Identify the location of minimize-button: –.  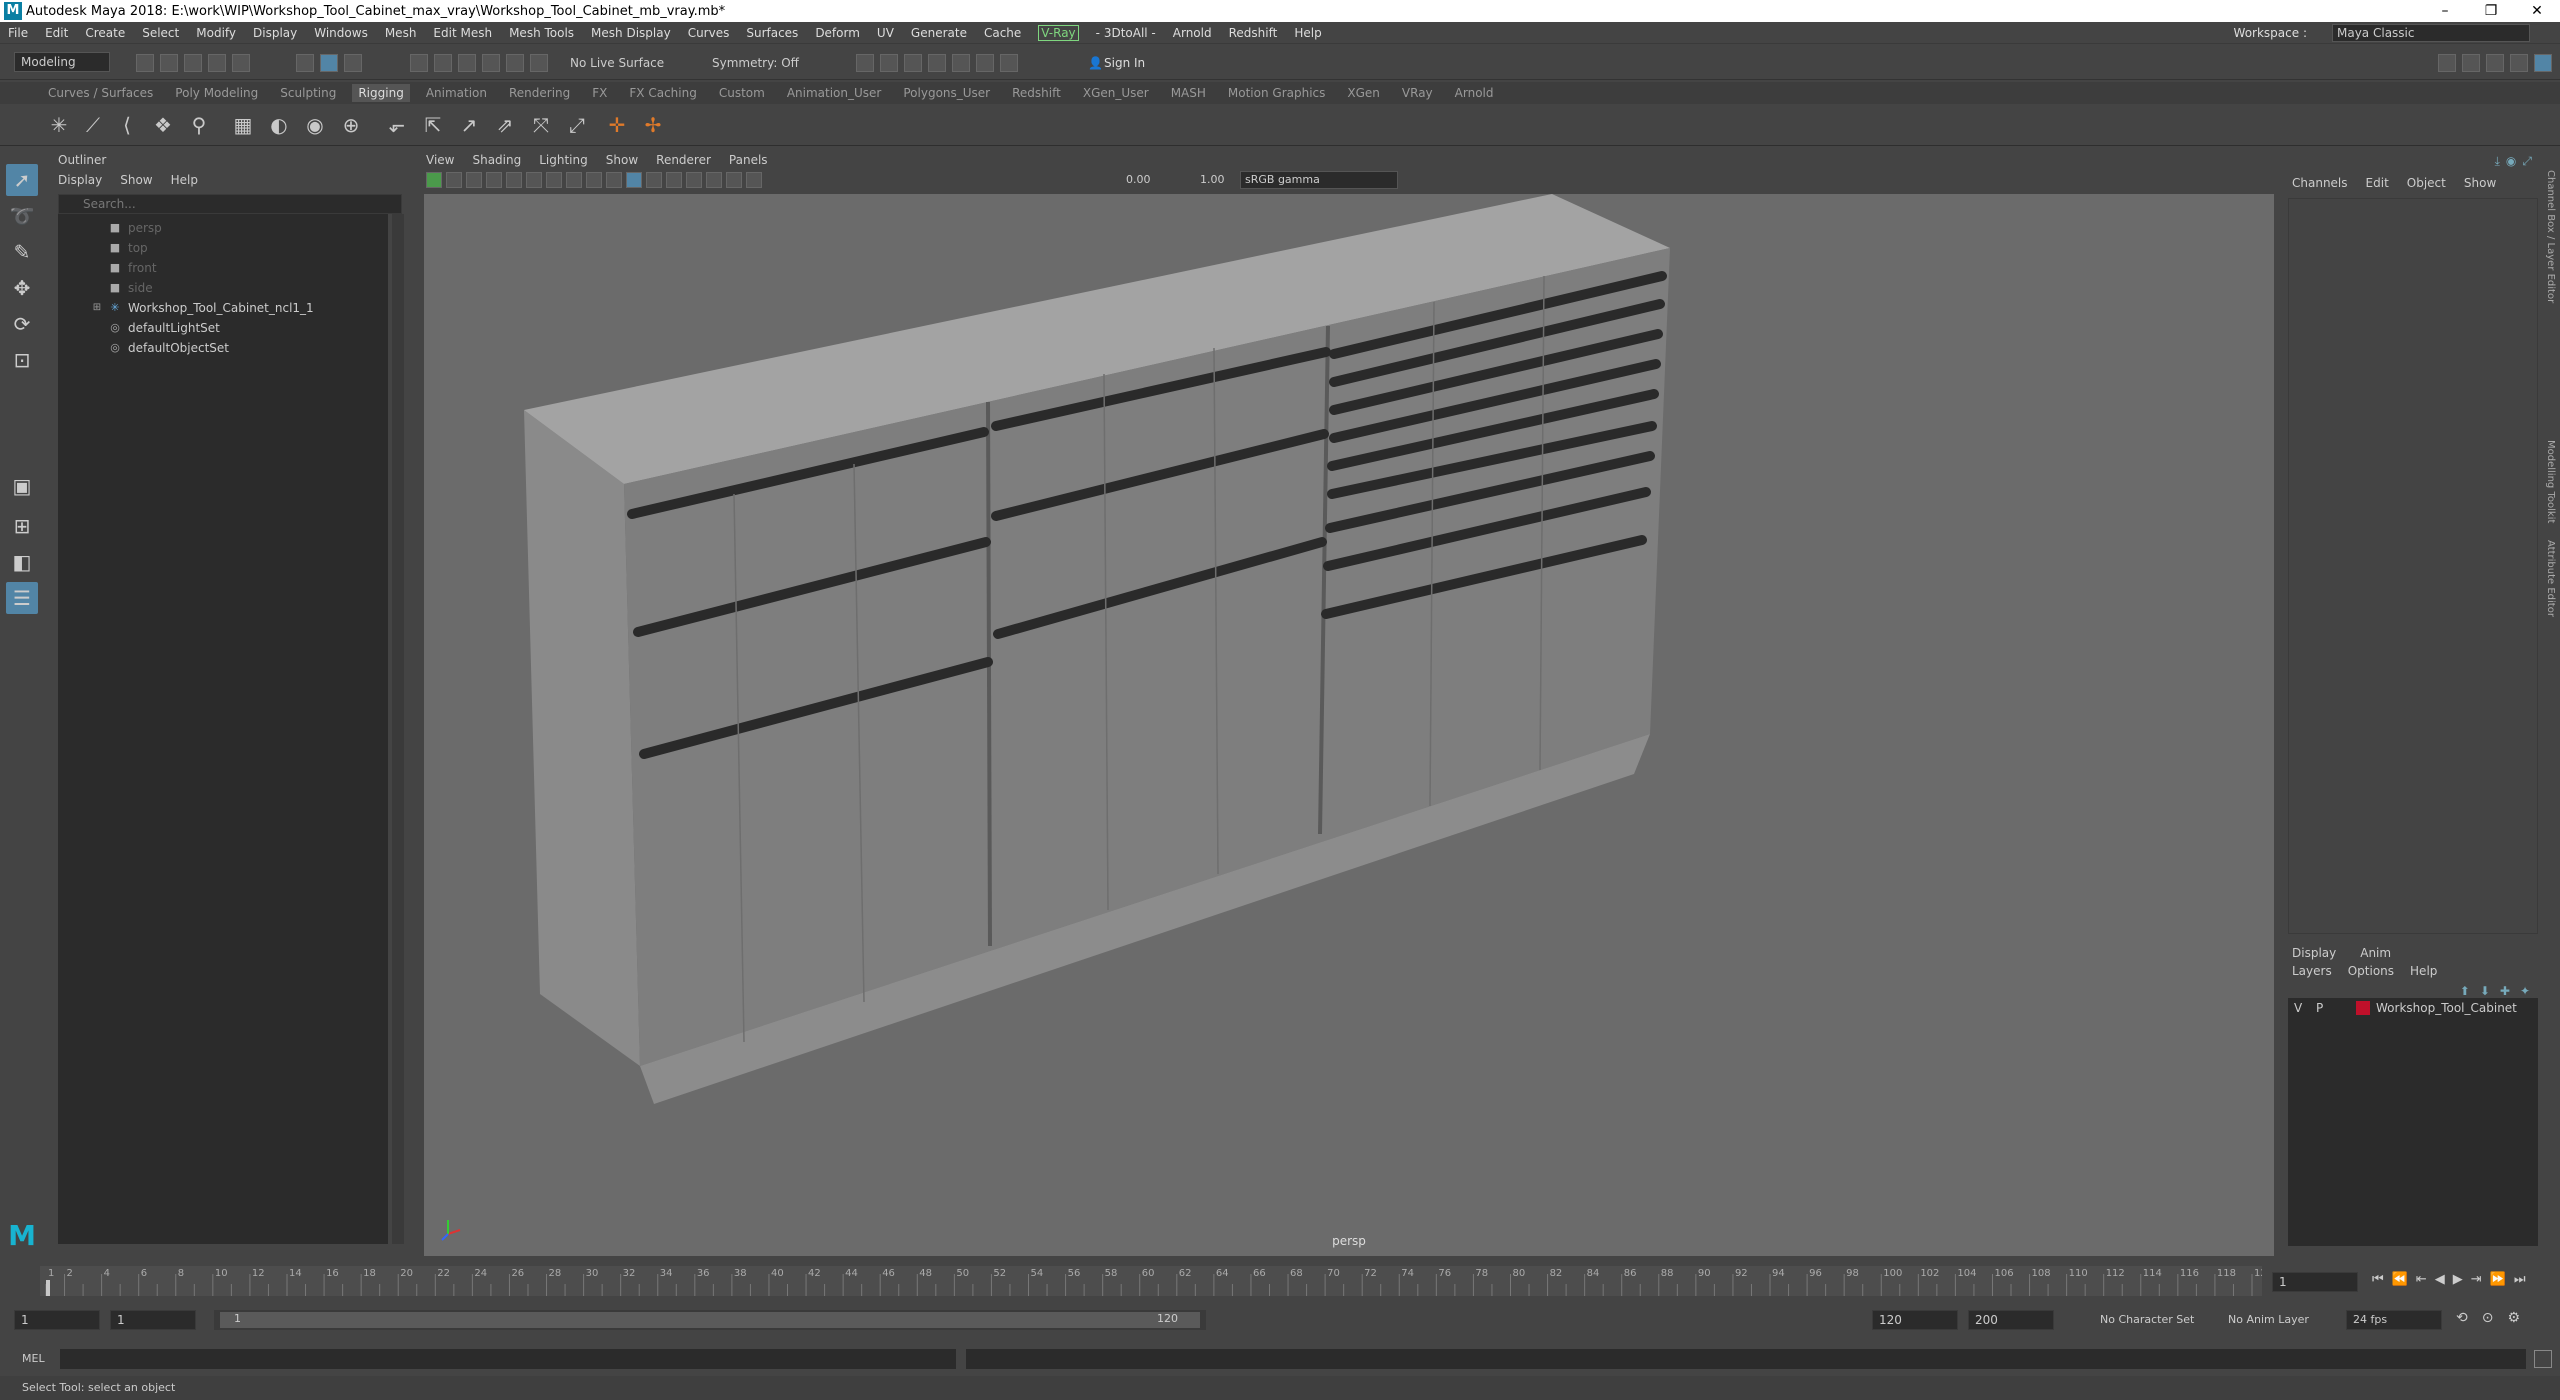
(2445, 11).